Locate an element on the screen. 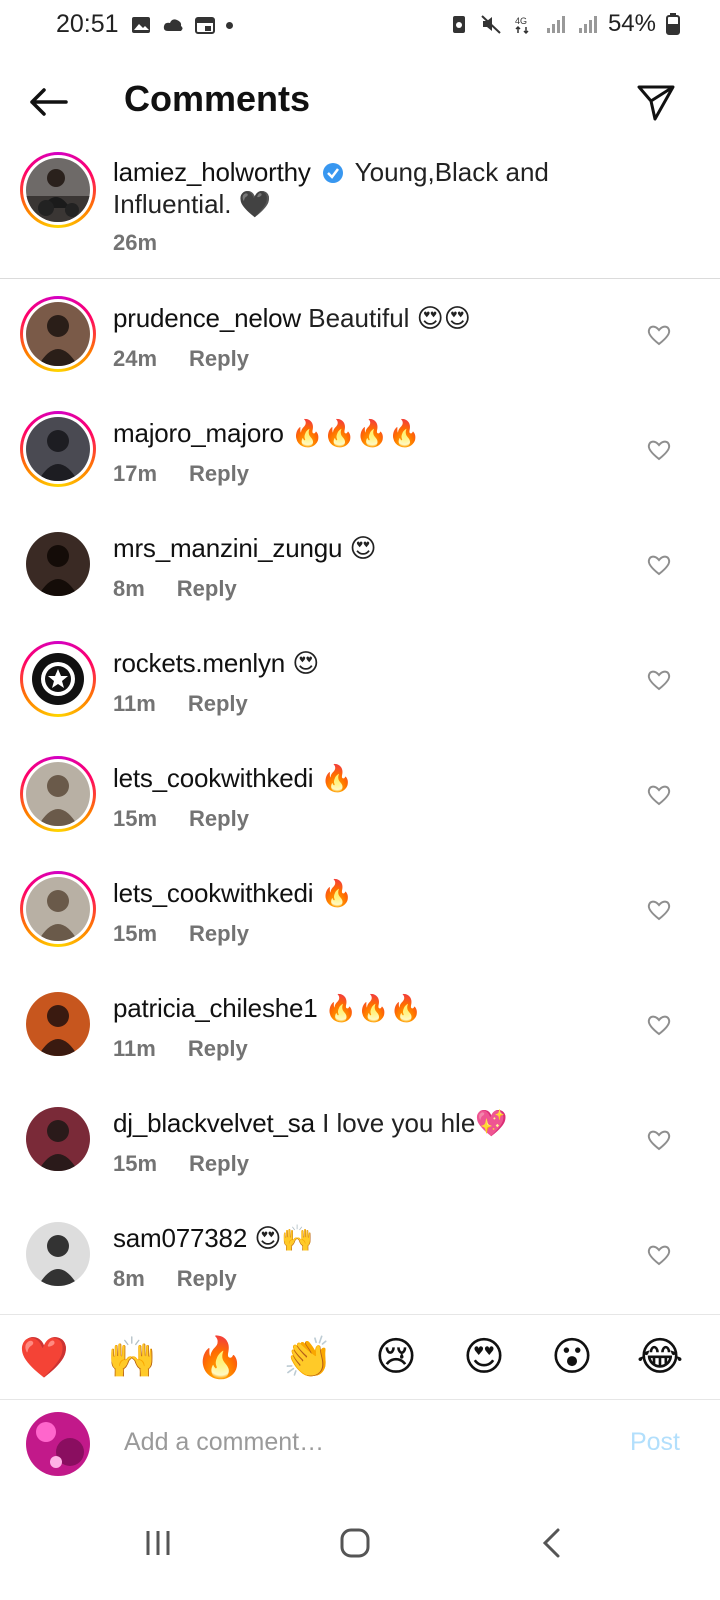  home-button is located at coordinates (355, 1543).